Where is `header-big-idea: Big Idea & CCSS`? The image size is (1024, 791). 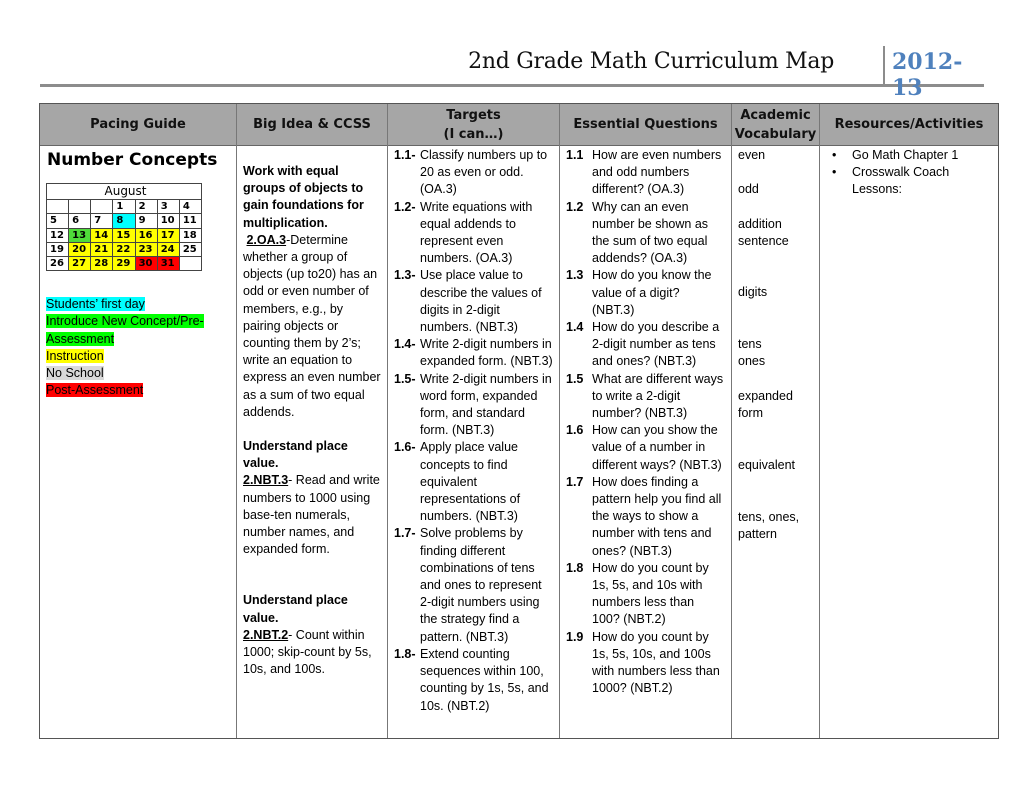 header-big-idea: Big Idea & CCSS is located at coordinates (312, 125).